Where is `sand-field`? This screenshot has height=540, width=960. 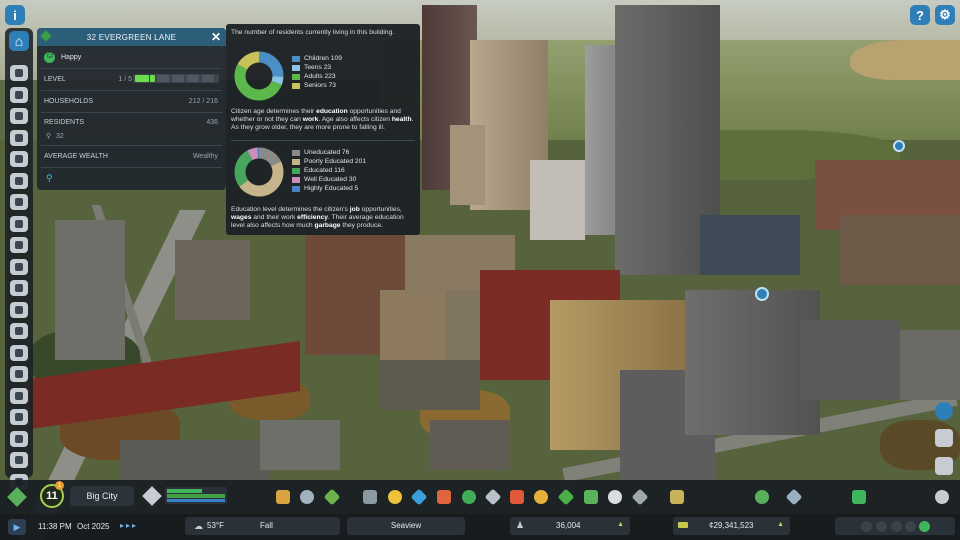
sand-field is located at coordinates (905, 60).